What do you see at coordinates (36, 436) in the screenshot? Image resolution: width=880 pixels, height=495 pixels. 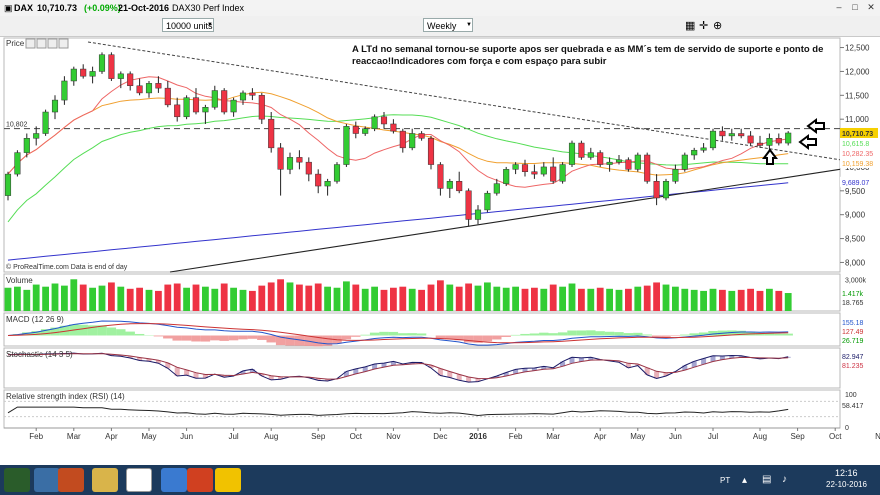 I see `x-tick-label: Feb` at bounding box center [36, 436].